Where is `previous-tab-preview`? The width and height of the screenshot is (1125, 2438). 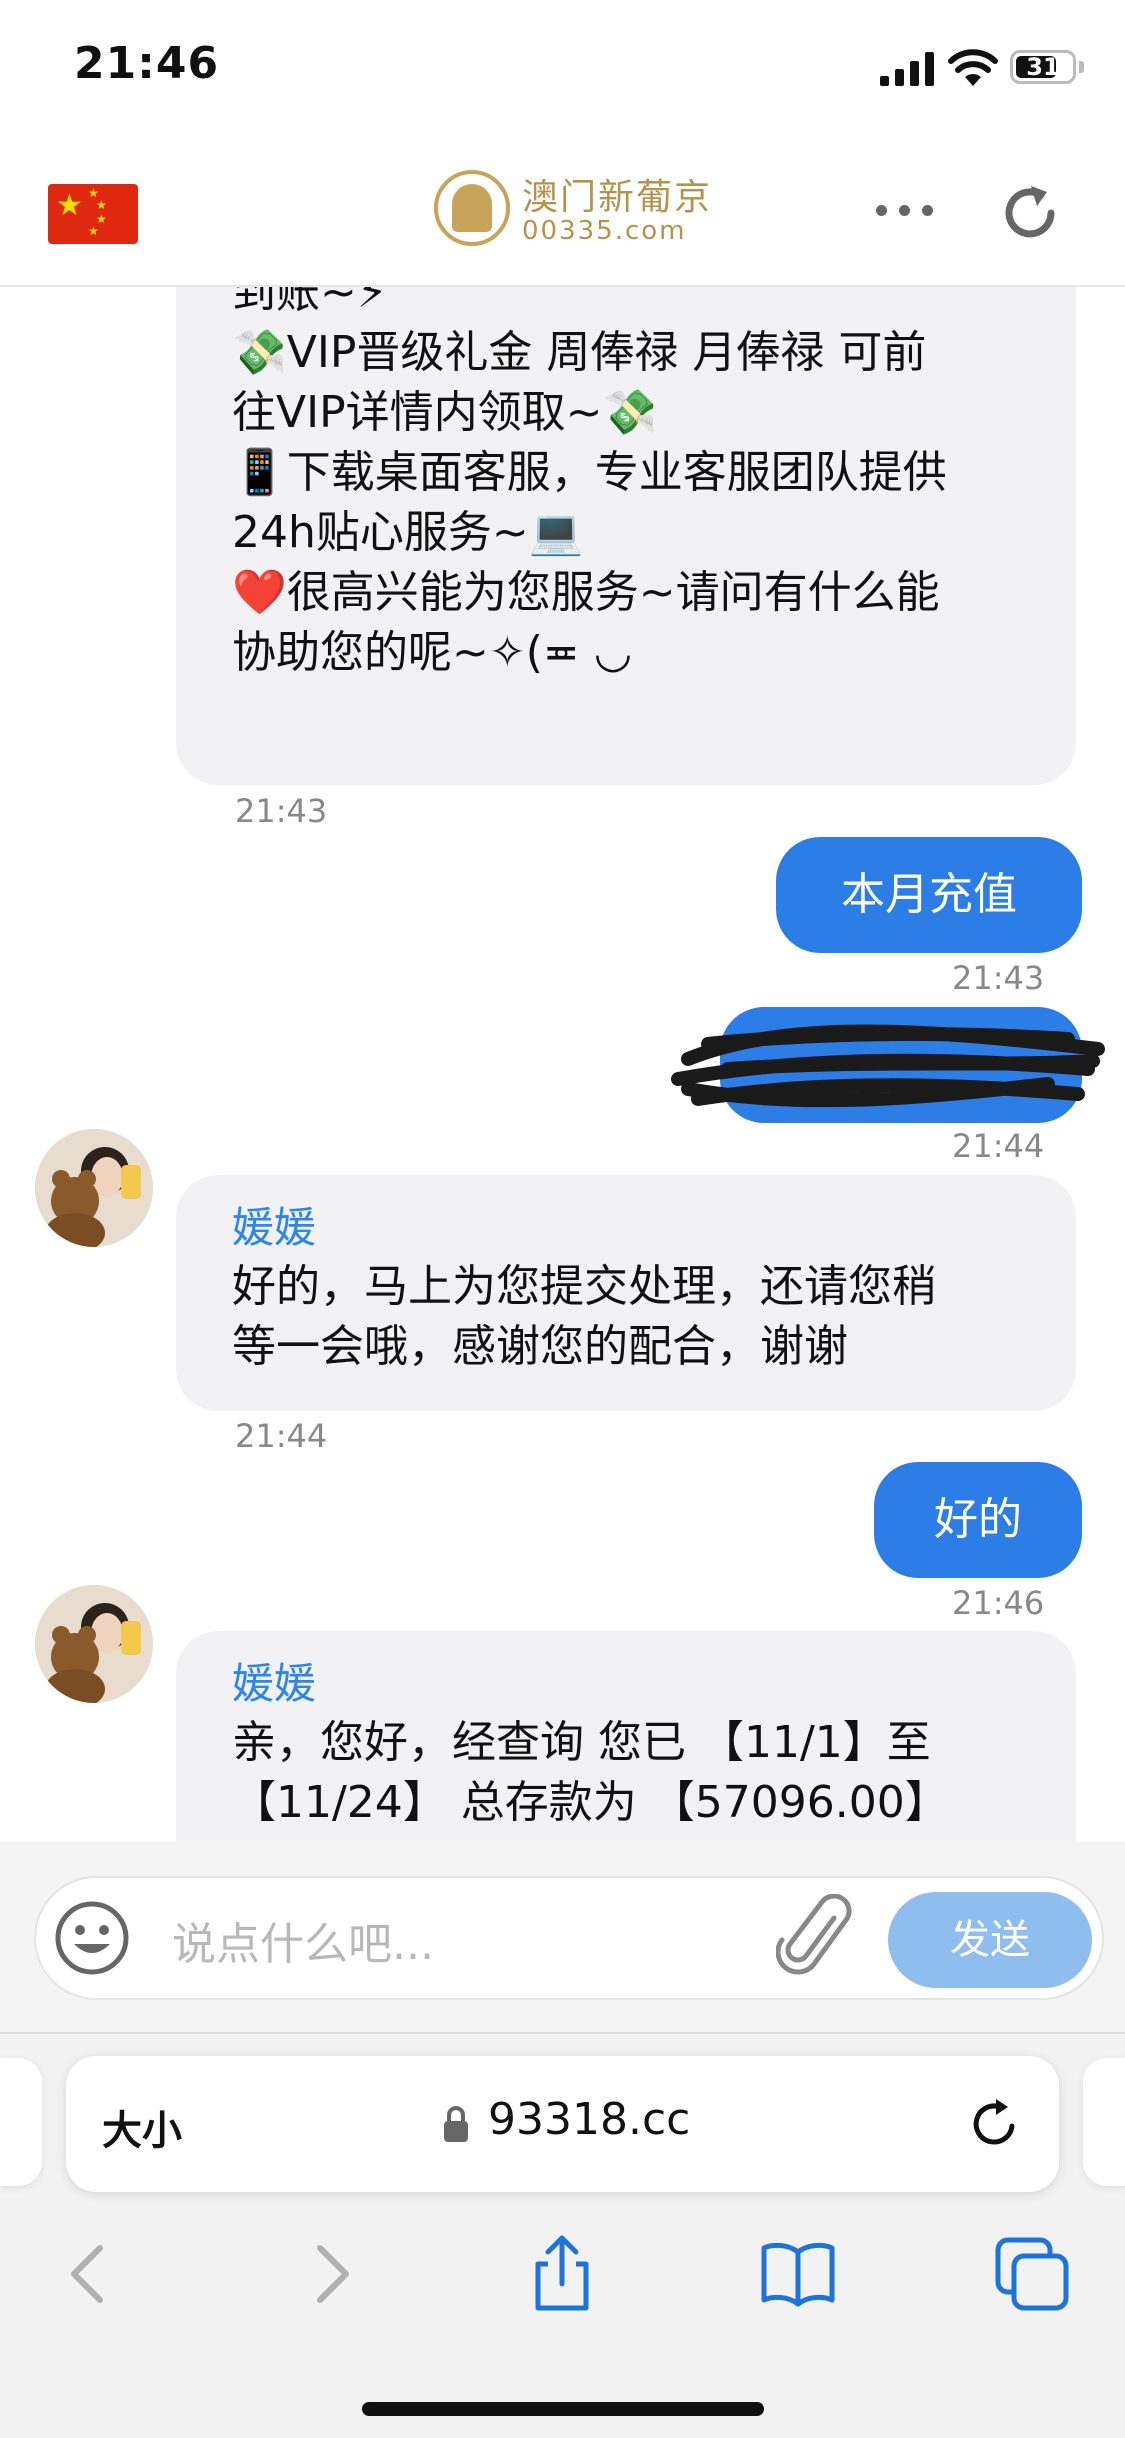 previous-tab-preview is located at coordinates (21, 2122).